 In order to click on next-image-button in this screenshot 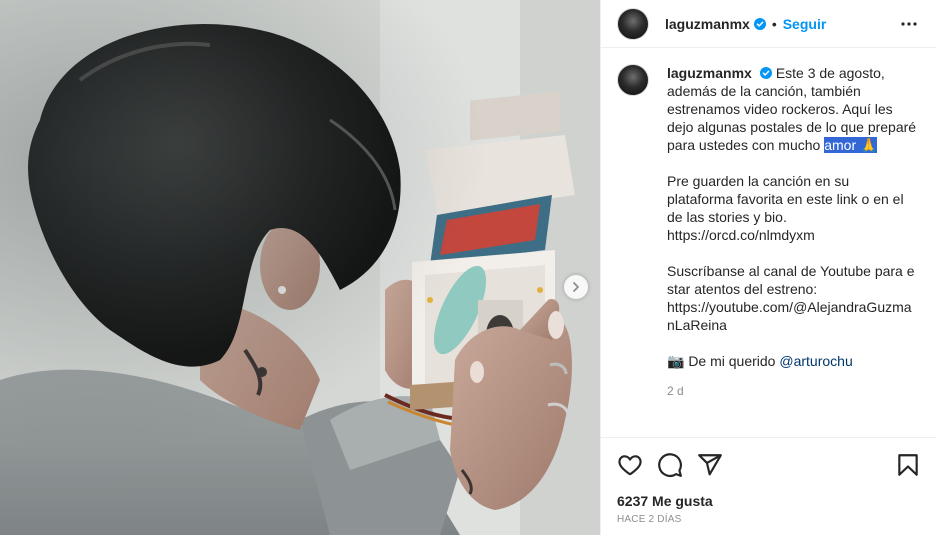, I will do `click(576, 287)`.